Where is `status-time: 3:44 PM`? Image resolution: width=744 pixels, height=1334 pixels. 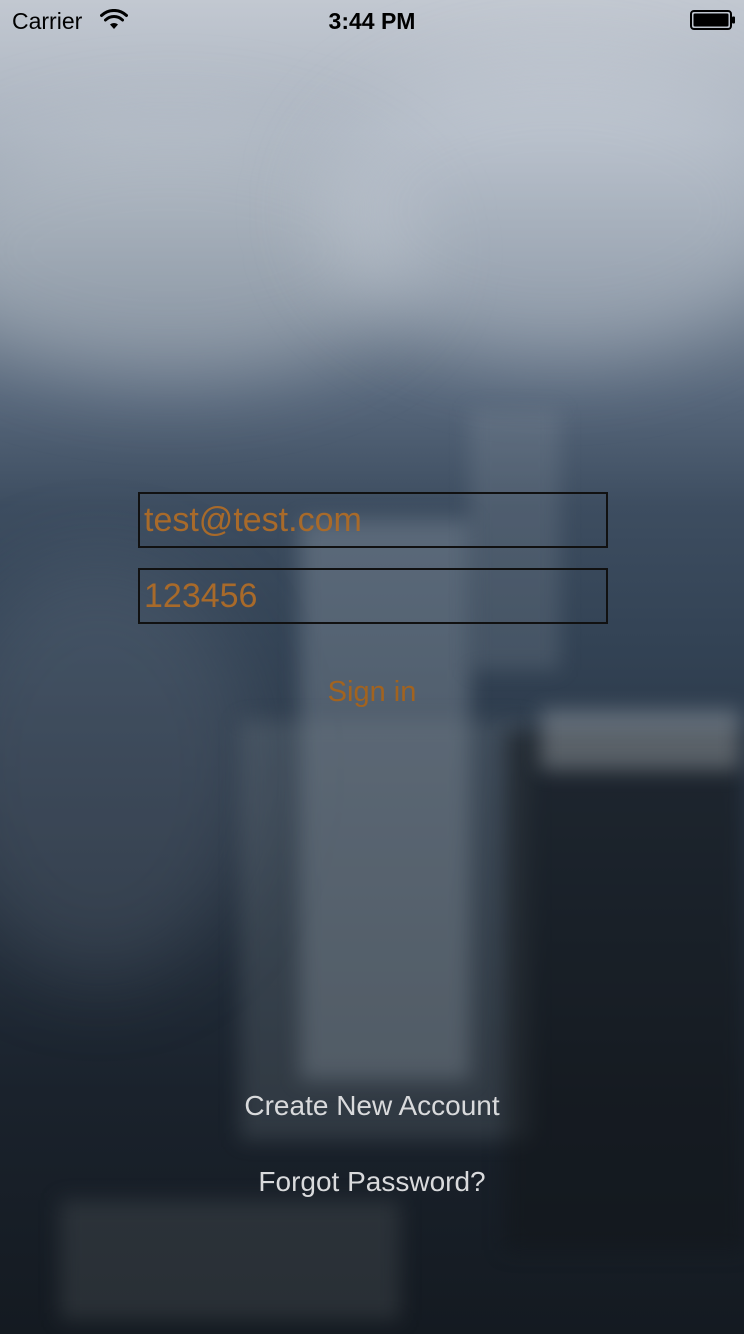 status-time: 3:44 PM is located at coordinates (372, 21).